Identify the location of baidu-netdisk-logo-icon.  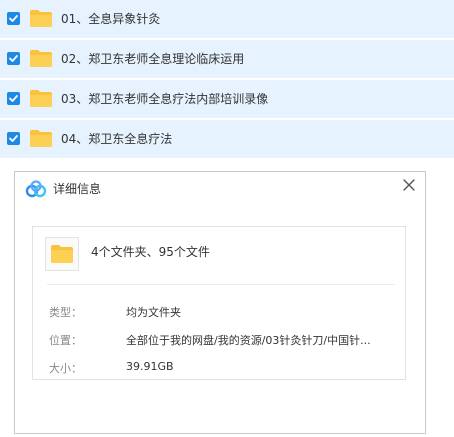
(36, 189).